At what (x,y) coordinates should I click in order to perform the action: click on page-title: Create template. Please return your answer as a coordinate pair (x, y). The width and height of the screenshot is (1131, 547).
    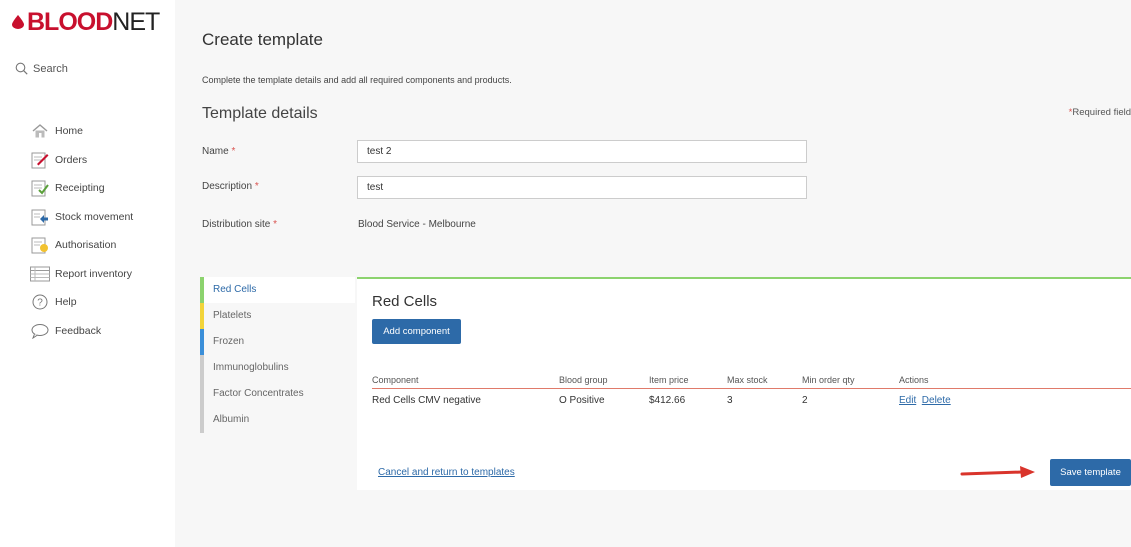
    Looking at the image, I should click on (262, 39).